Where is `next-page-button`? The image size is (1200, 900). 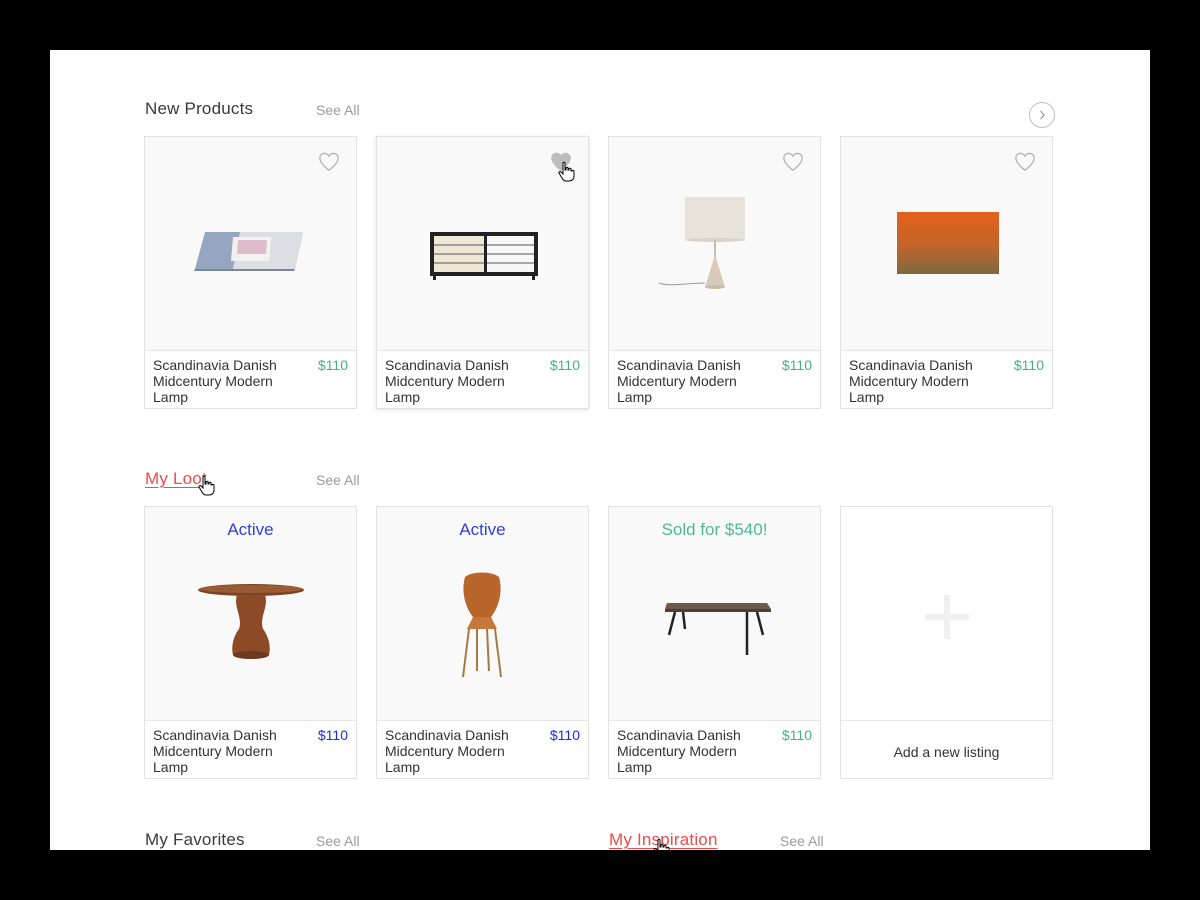 next-page-button is located at coordinates (1042, 115).